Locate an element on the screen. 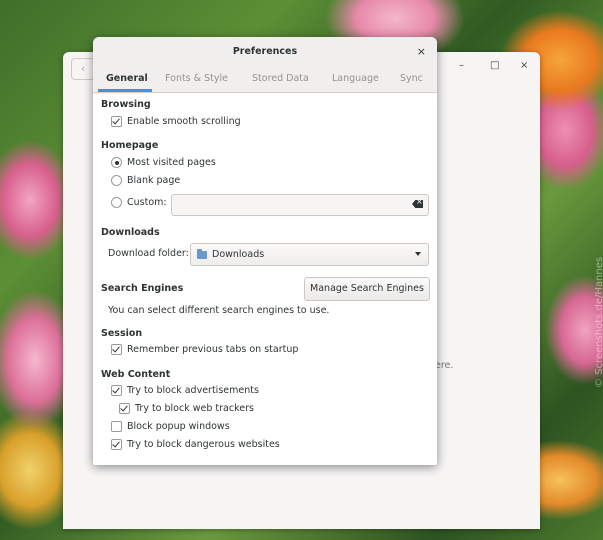 This screenshot has width=603, height=540. tab-language: Language is located at coordinates (355, 78).